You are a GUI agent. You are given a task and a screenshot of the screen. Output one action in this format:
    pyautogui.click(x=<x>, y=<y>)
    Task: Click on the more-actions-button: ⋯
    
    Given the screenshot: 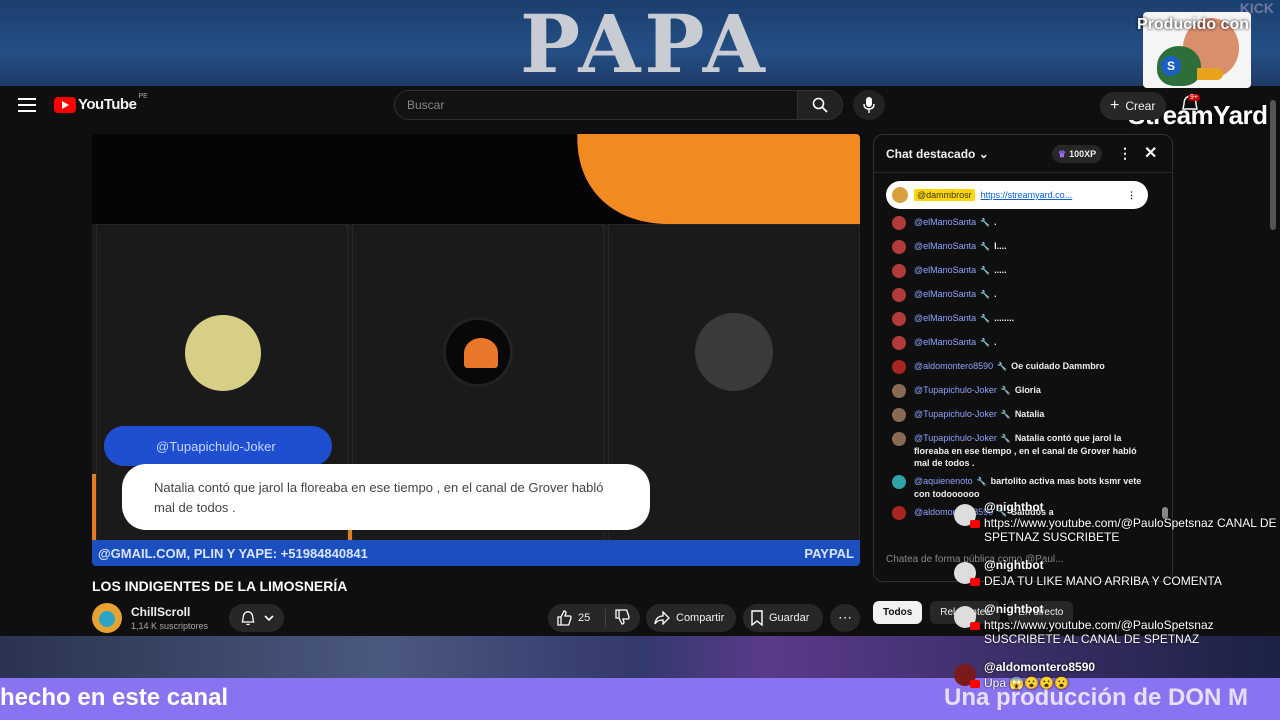 What is the action you would take?
    pyautogui.click(x=845, y=618)
    